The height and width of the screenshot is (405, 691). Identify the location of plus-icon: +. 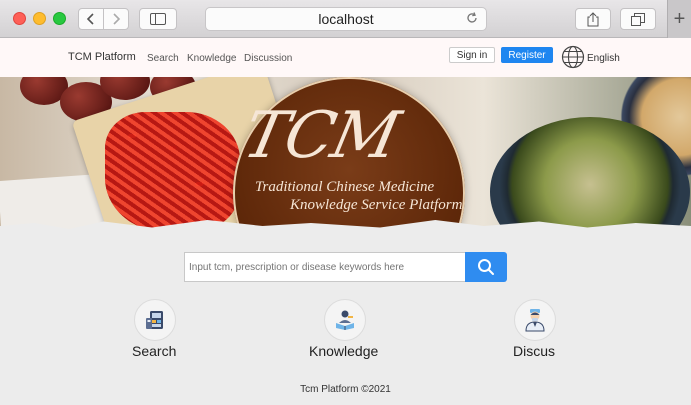
(679, 18).